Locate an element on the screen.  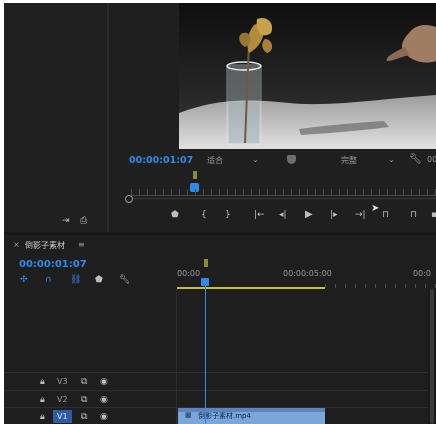
insert-overwrite-icon: ✣ is located at coordinates (24, 280).